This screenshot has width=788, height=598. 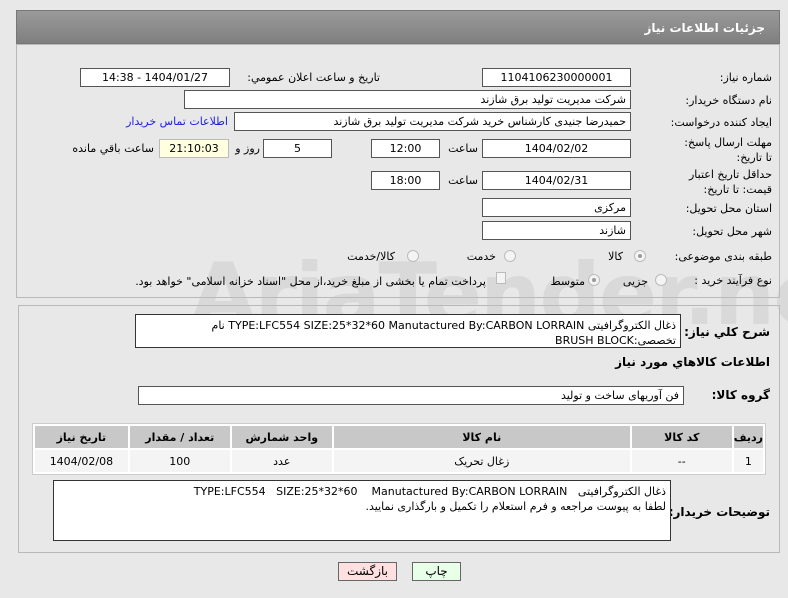 I want to click on need-number-label: شماره نیاز:, so click(x=745, y=77).